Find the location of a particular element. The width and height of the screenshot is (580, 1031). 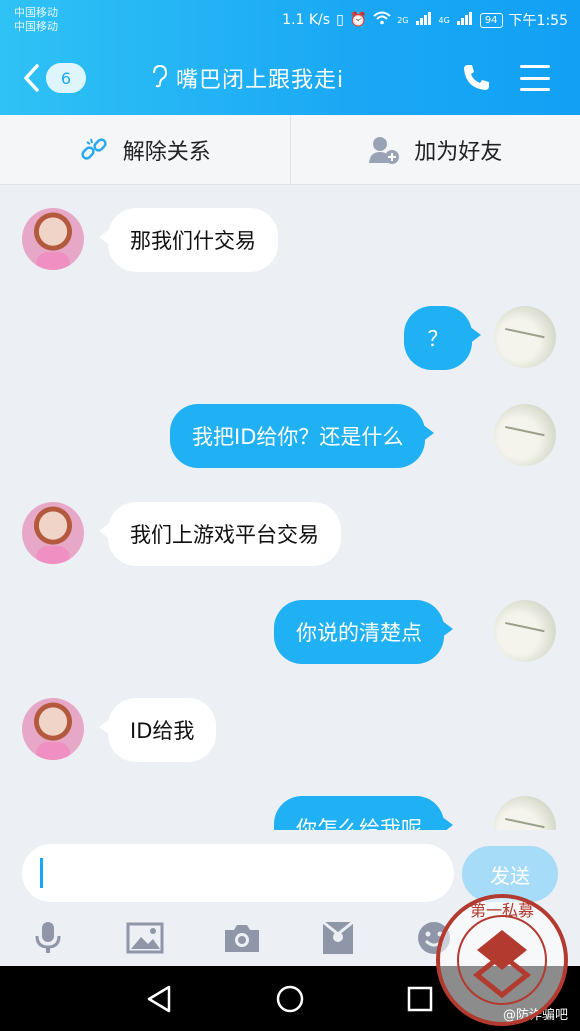

phone-call-button is located at coordinates (476, 78).